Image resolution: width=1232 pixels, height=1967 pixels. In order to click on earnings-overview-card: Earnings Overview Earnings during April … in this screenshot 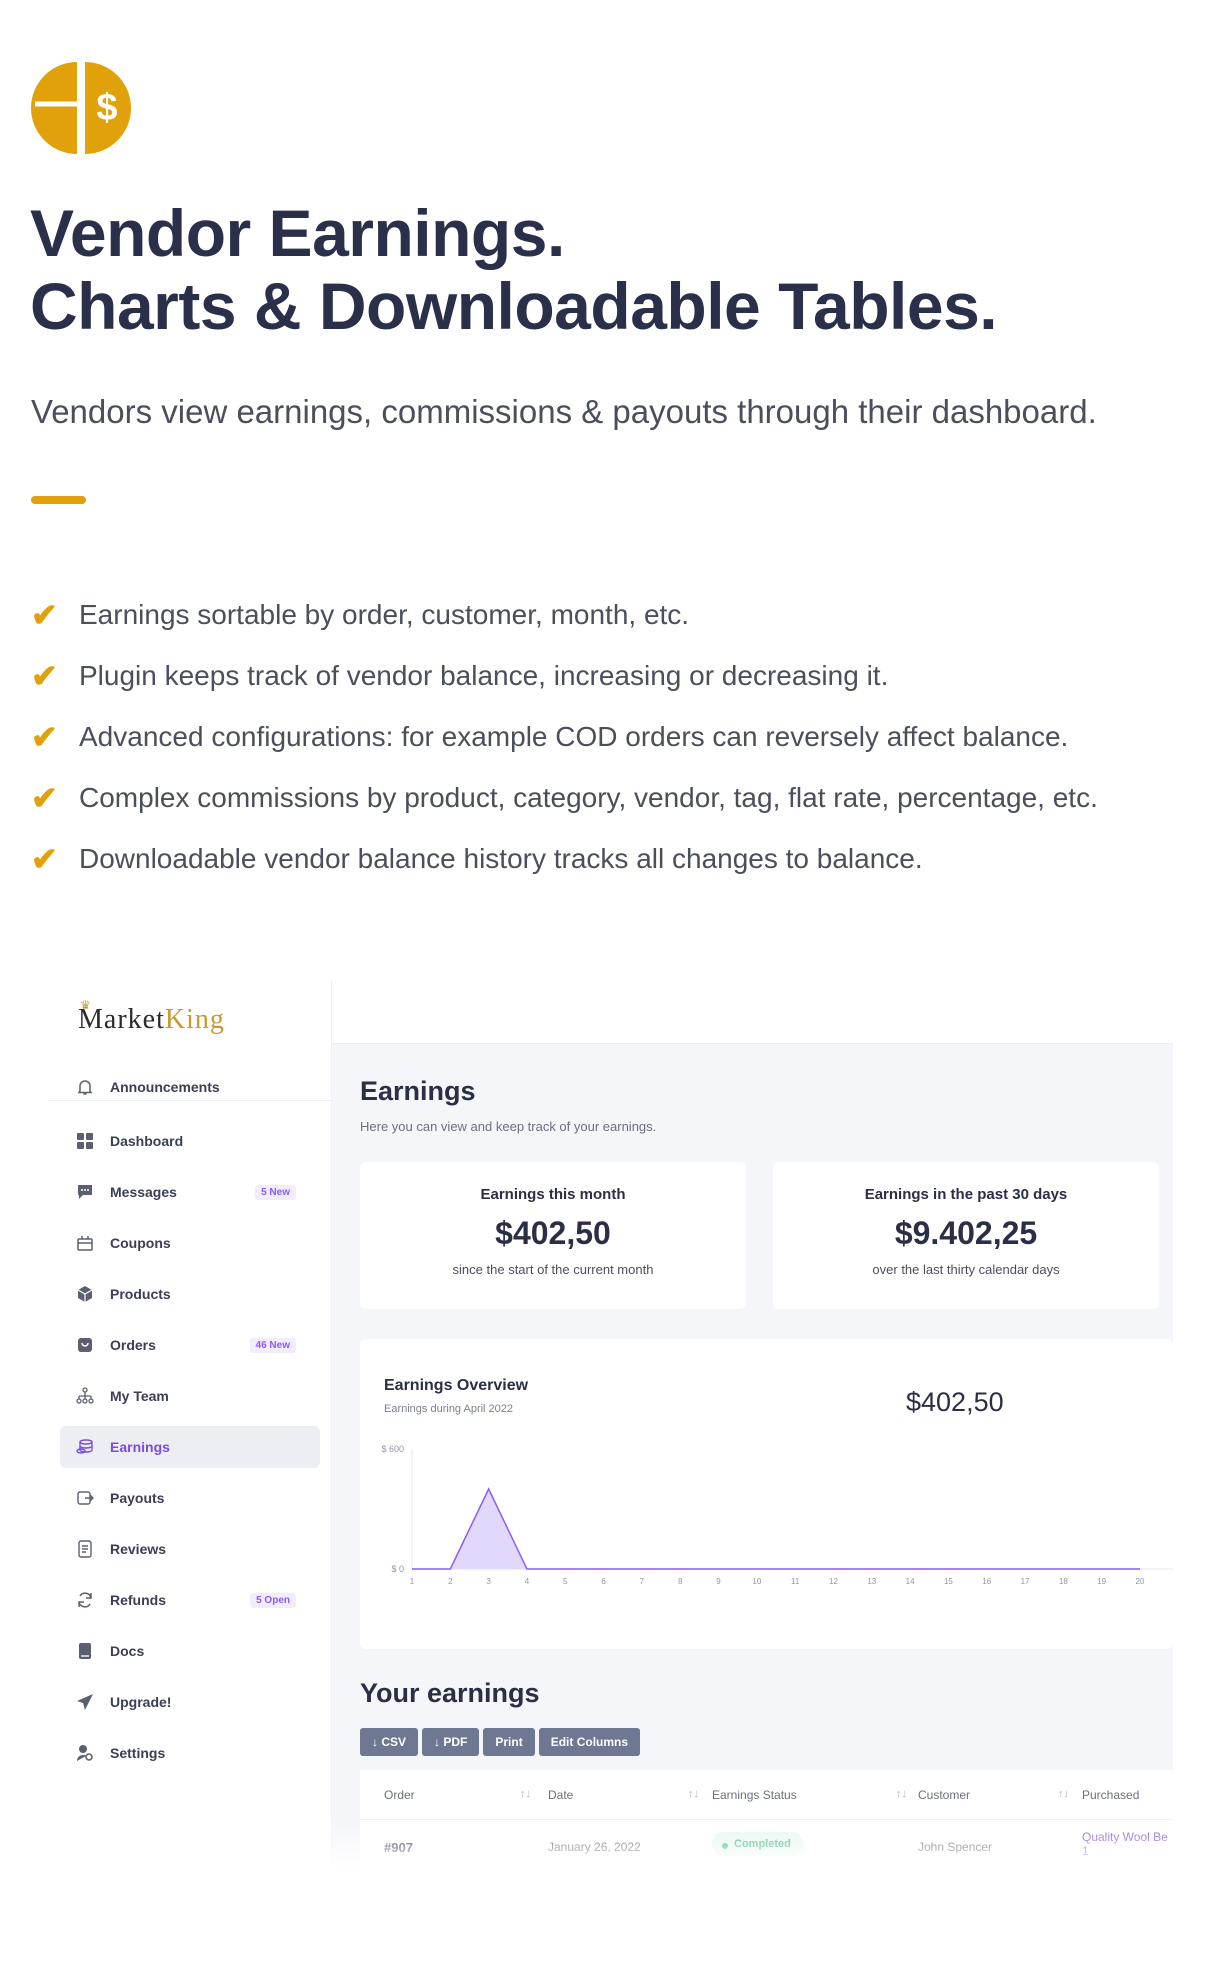, I will do `click(766, 1494)`.